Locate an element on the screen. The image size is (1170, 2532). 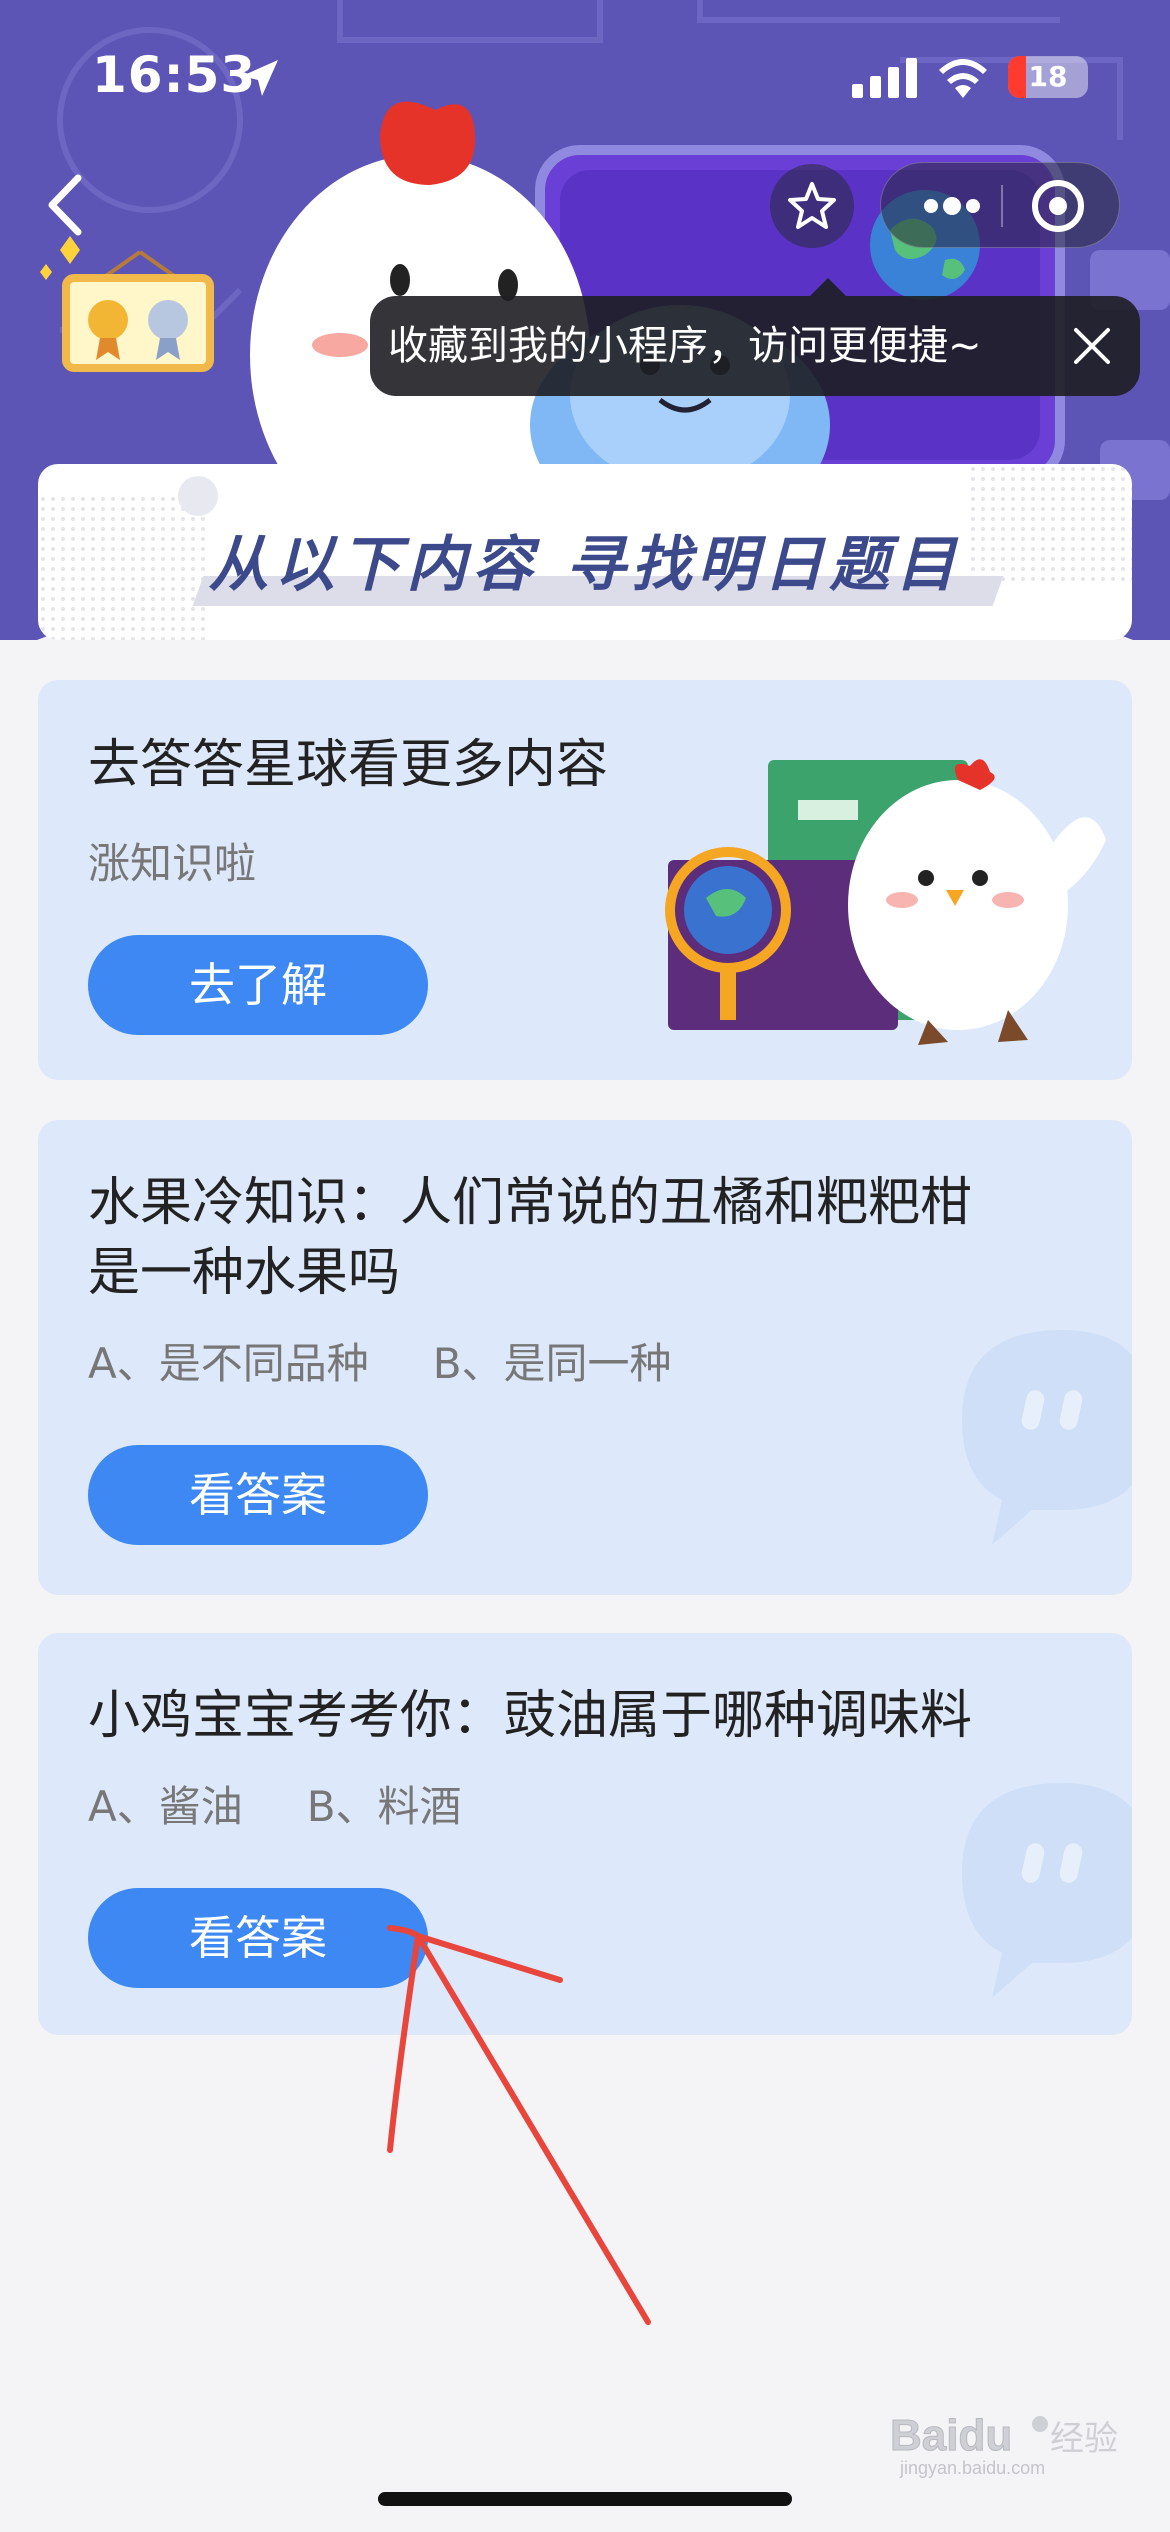
mini-program-capsule is located at coordinates (1000, 205).